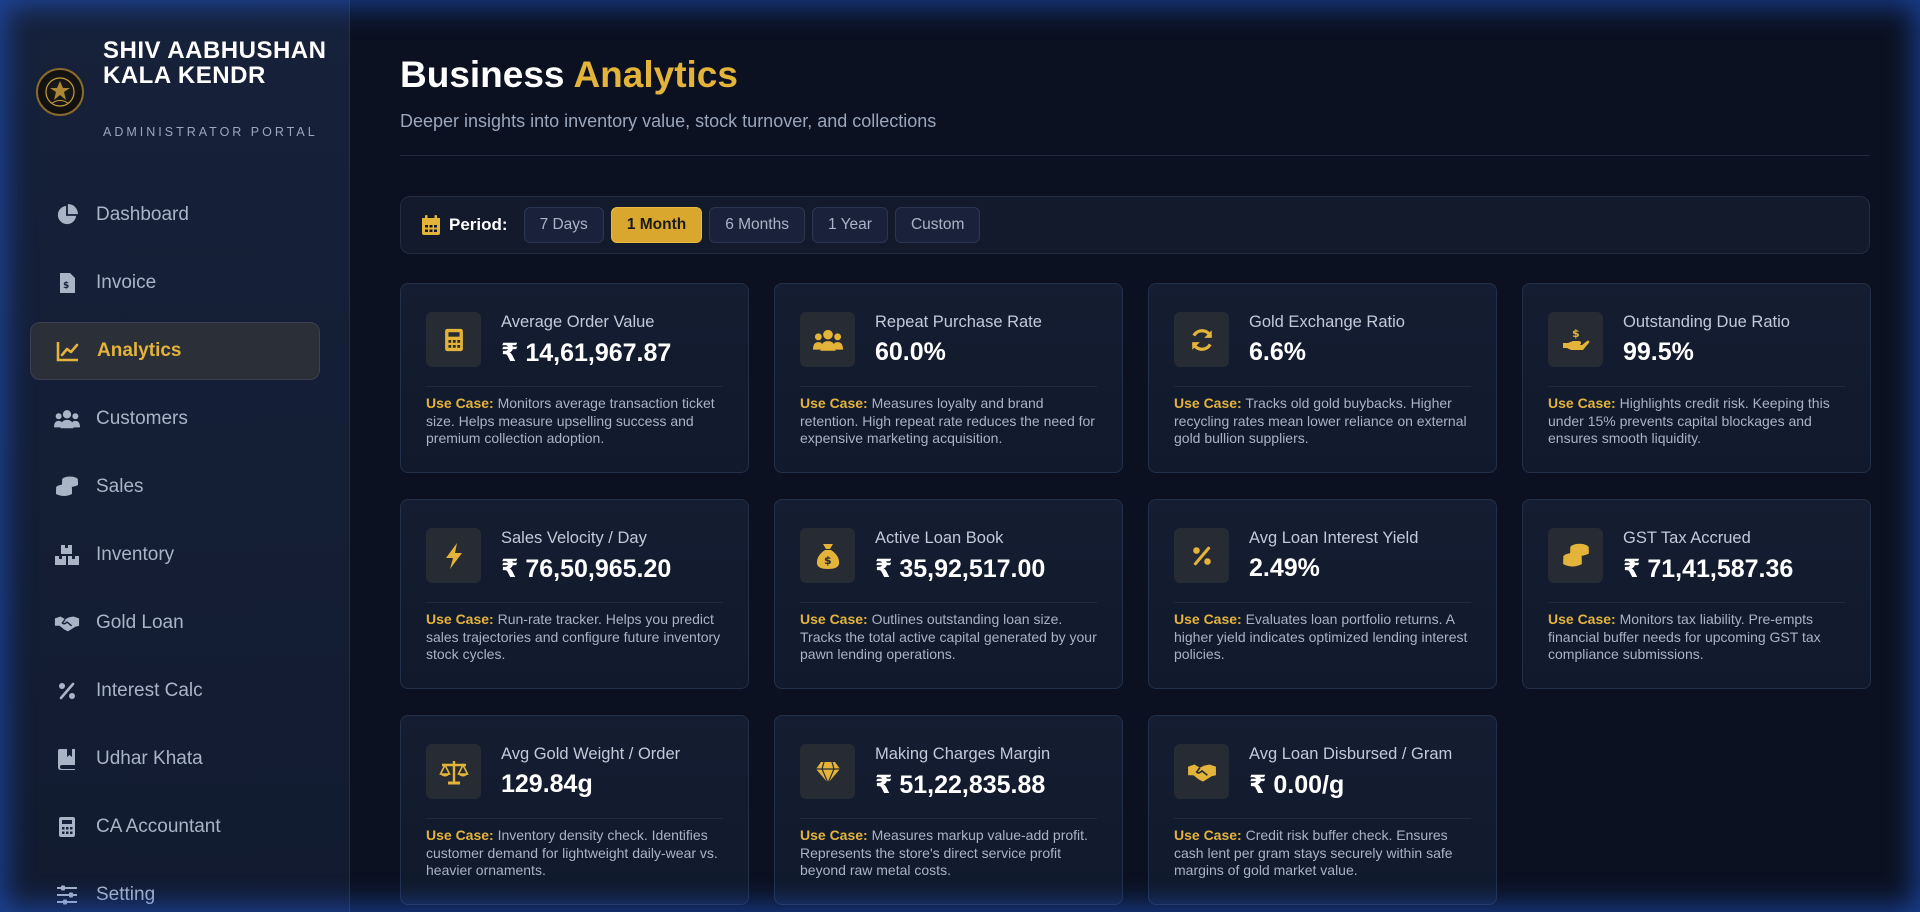 The width and height of the screenshot is (1920, 912). I want to click on sidebar-item-analytics: Analytics, so click(175, 351).